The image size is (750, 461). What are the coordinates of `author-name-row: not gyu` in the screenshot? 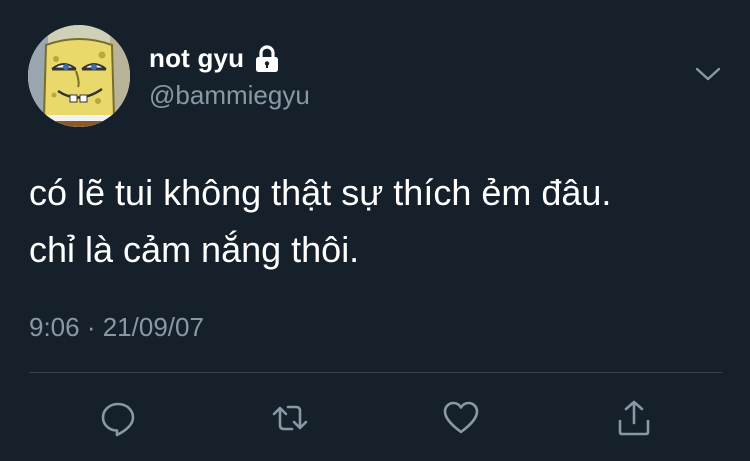 It's located at (214, 58).